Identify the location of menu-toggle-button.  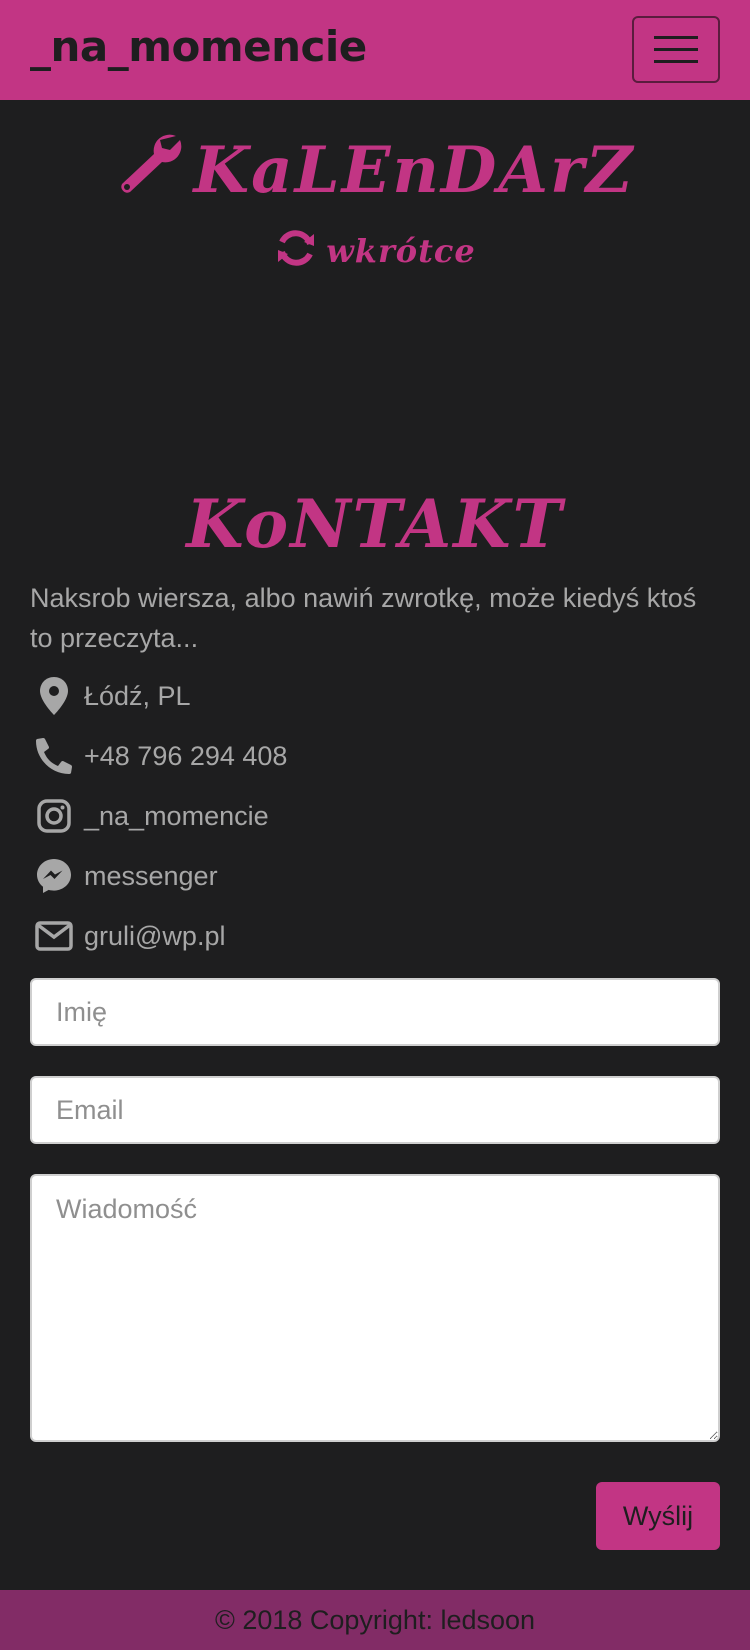
(676, 49).